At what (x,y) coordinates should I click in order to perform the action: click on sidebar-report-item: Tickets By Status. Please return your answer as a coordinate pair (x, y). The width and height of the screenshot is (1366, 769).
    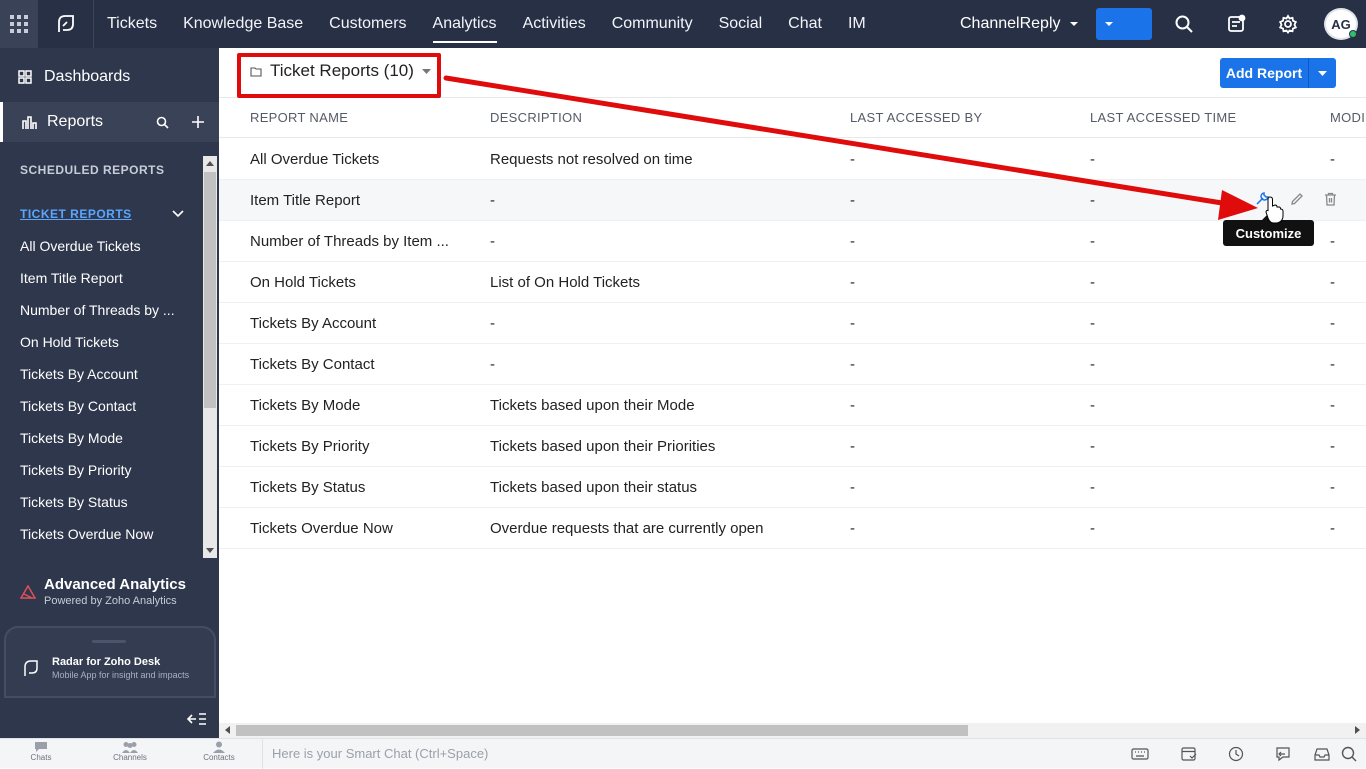
    Looking at the image, I should click on (110, 508).